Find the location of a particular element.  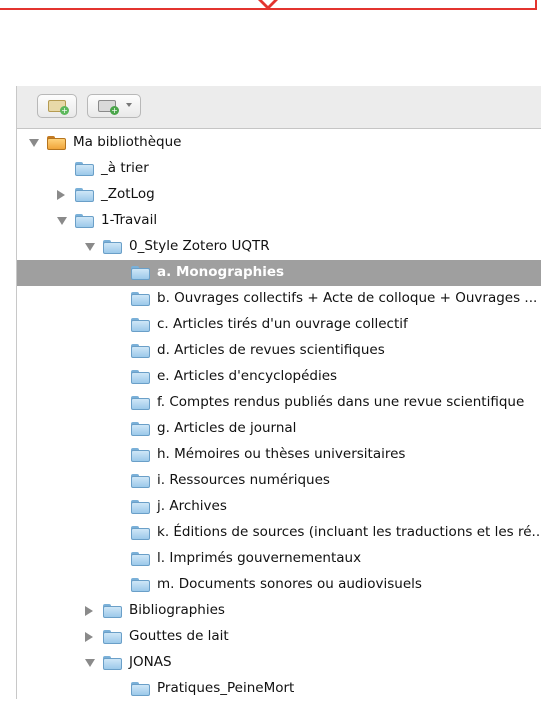

collection-row: j. Archives is located at coordinates (279, 507).